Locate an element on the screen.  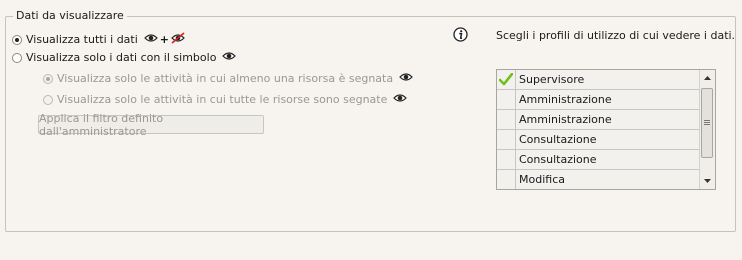
show-all-radio is located at coordinates (17, 39).